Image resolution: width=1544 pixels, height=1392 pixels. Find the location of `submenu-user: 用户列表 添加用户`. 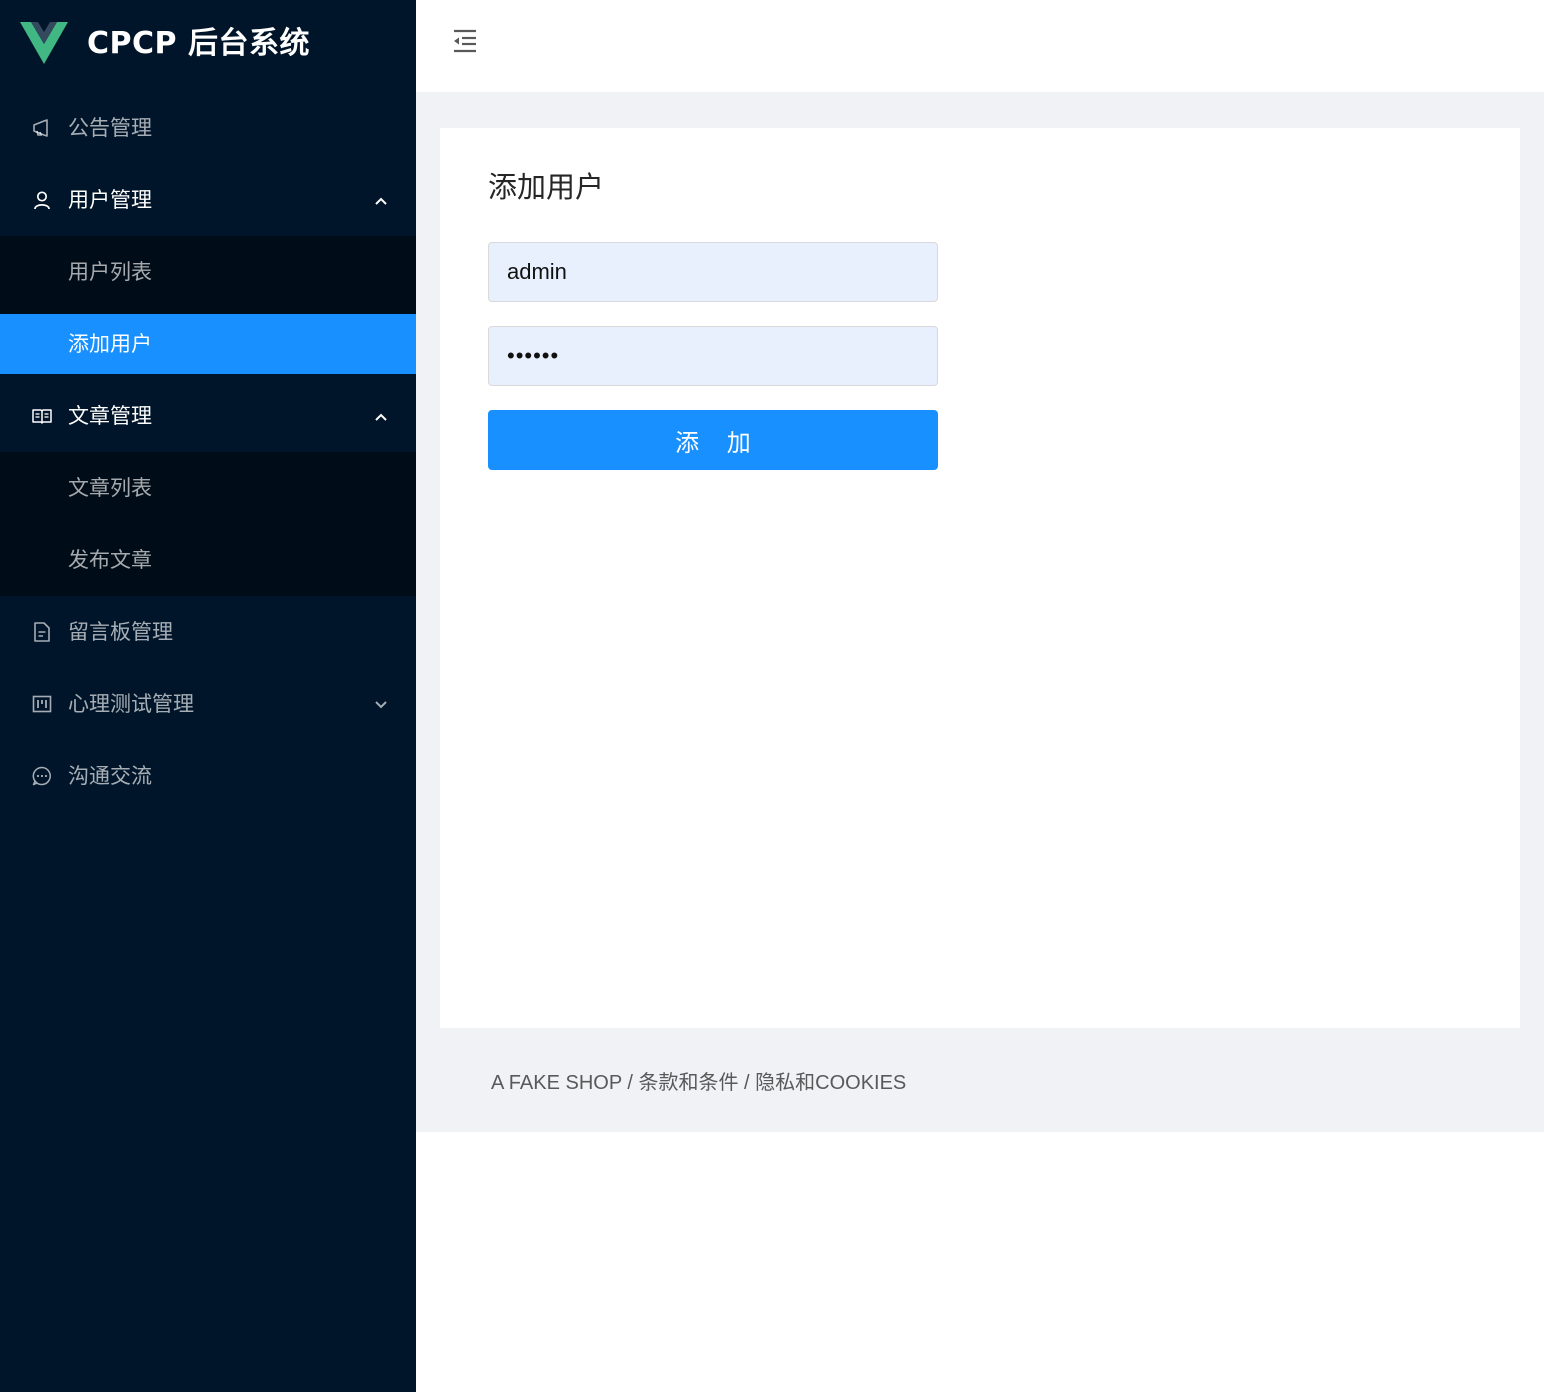

submenu-user: 用户列表 添加用户 is located at coordinates (208, 305).